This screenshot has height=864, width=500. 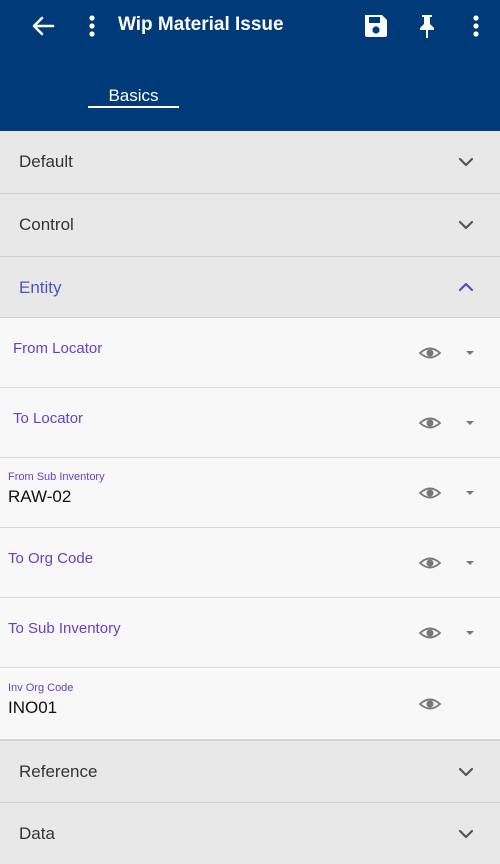 I want to click on tab-basics: Basics, so click(x=133, y=96).